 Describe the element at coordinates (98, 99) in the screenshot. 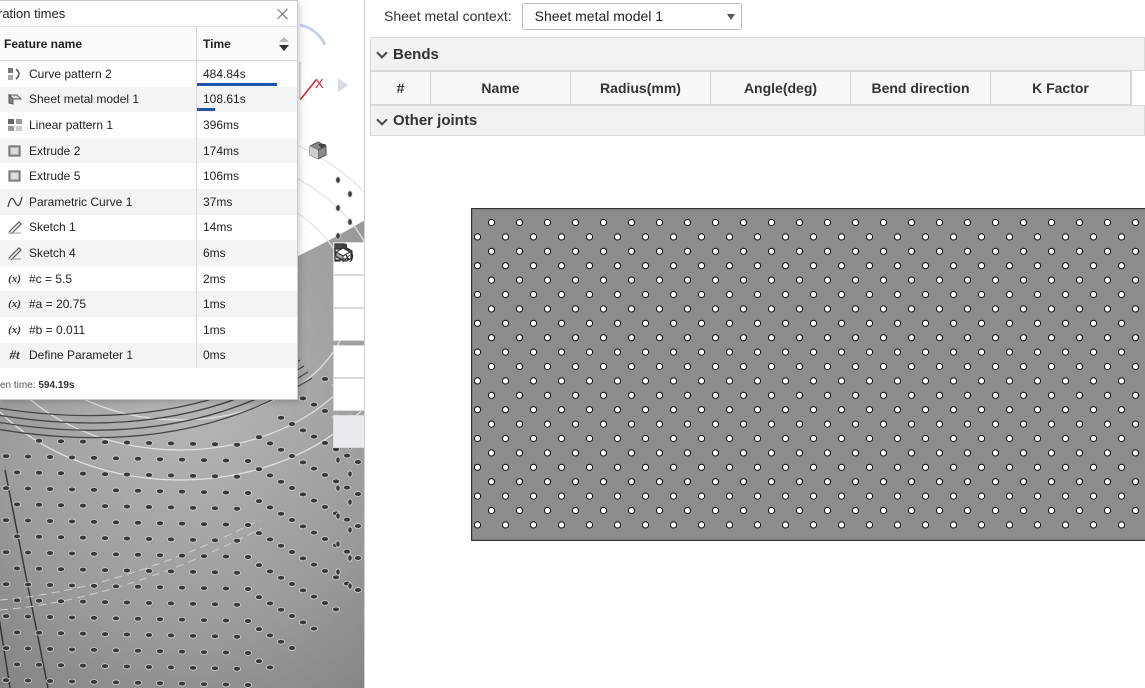

I see `feature-name-cell: Sheet metal model 1` at that location.